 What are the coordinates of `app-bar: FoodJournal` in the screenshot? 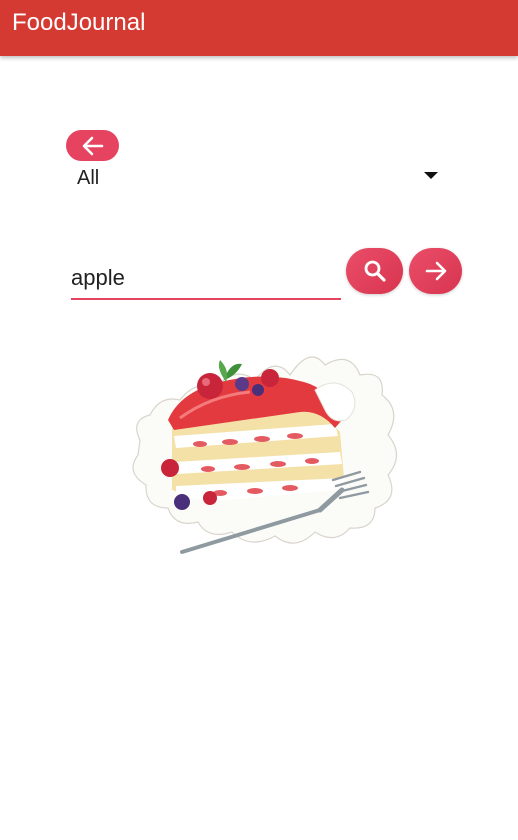 It's located at (259, 28).